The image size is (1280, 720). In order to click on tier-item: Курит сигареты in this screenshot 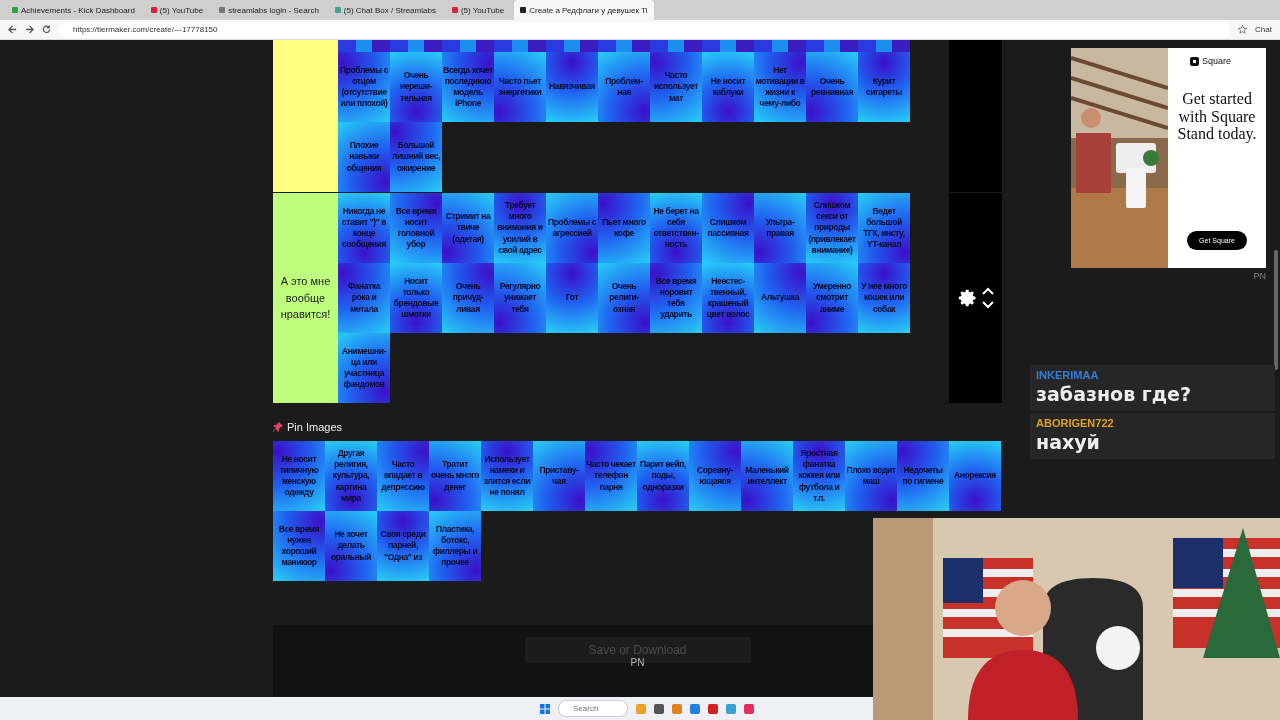, I will do `click(884, 87)`.